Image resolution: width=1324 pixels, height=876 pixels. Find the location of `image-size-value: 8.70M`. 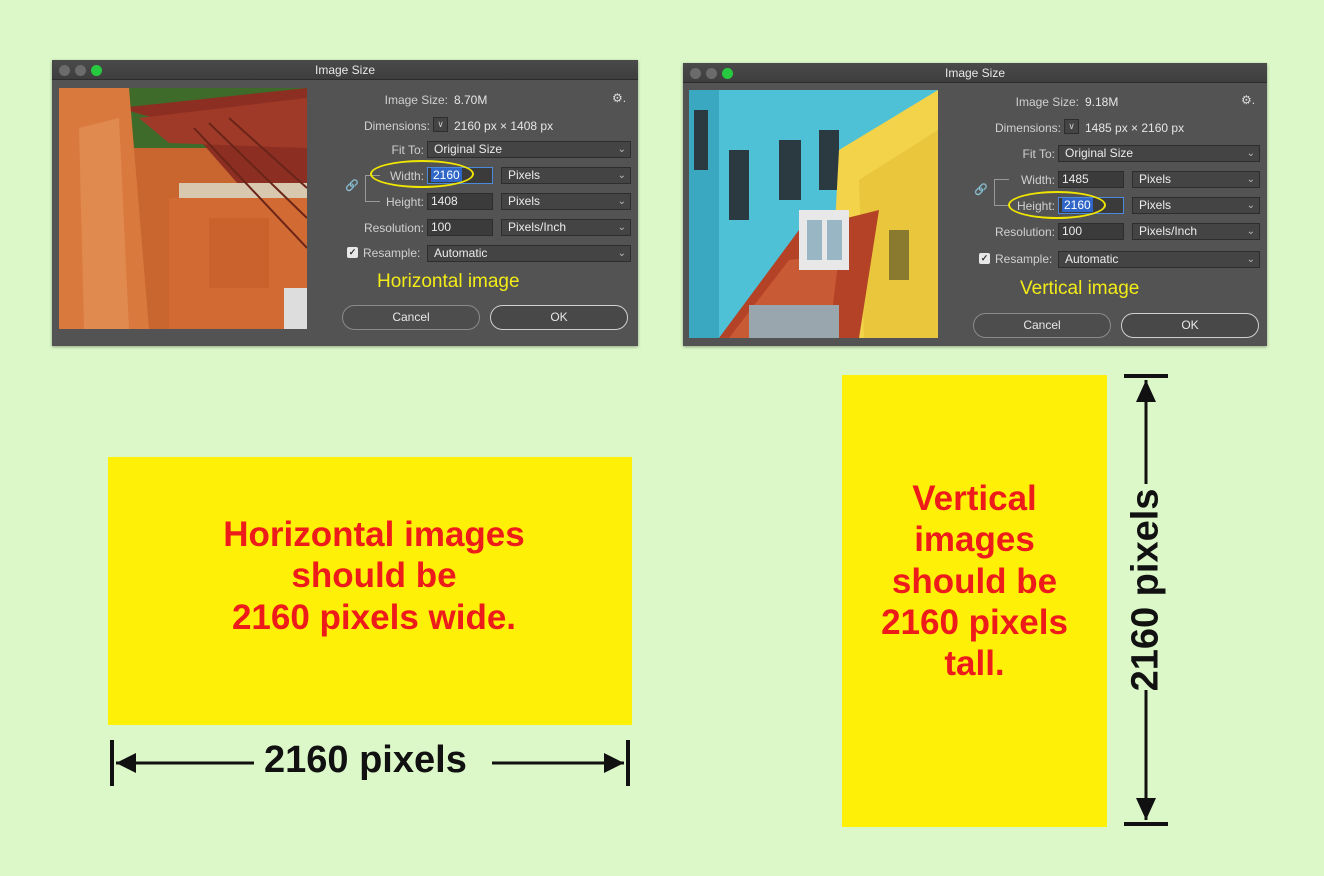

image-size-value: 8.70M is located at coordinates (471, 100).